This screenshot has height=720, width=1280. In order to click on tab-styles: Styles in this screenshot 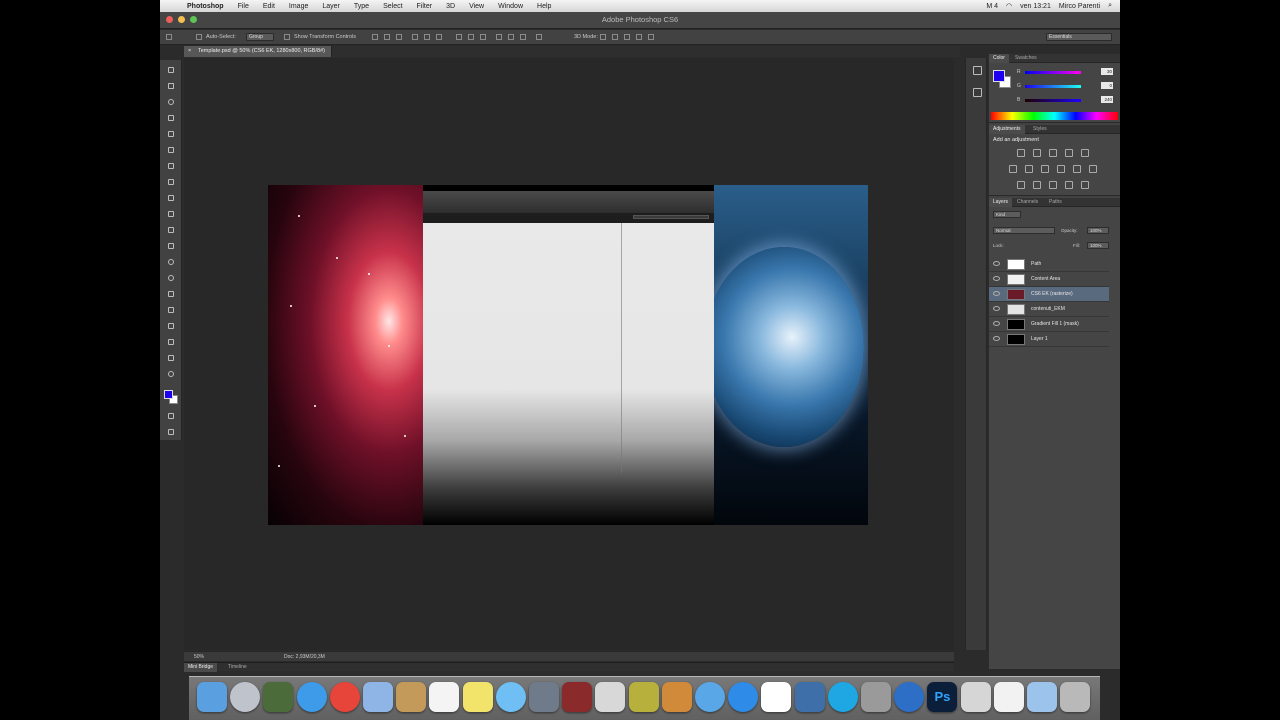, I will do `click(1040, 129)`.